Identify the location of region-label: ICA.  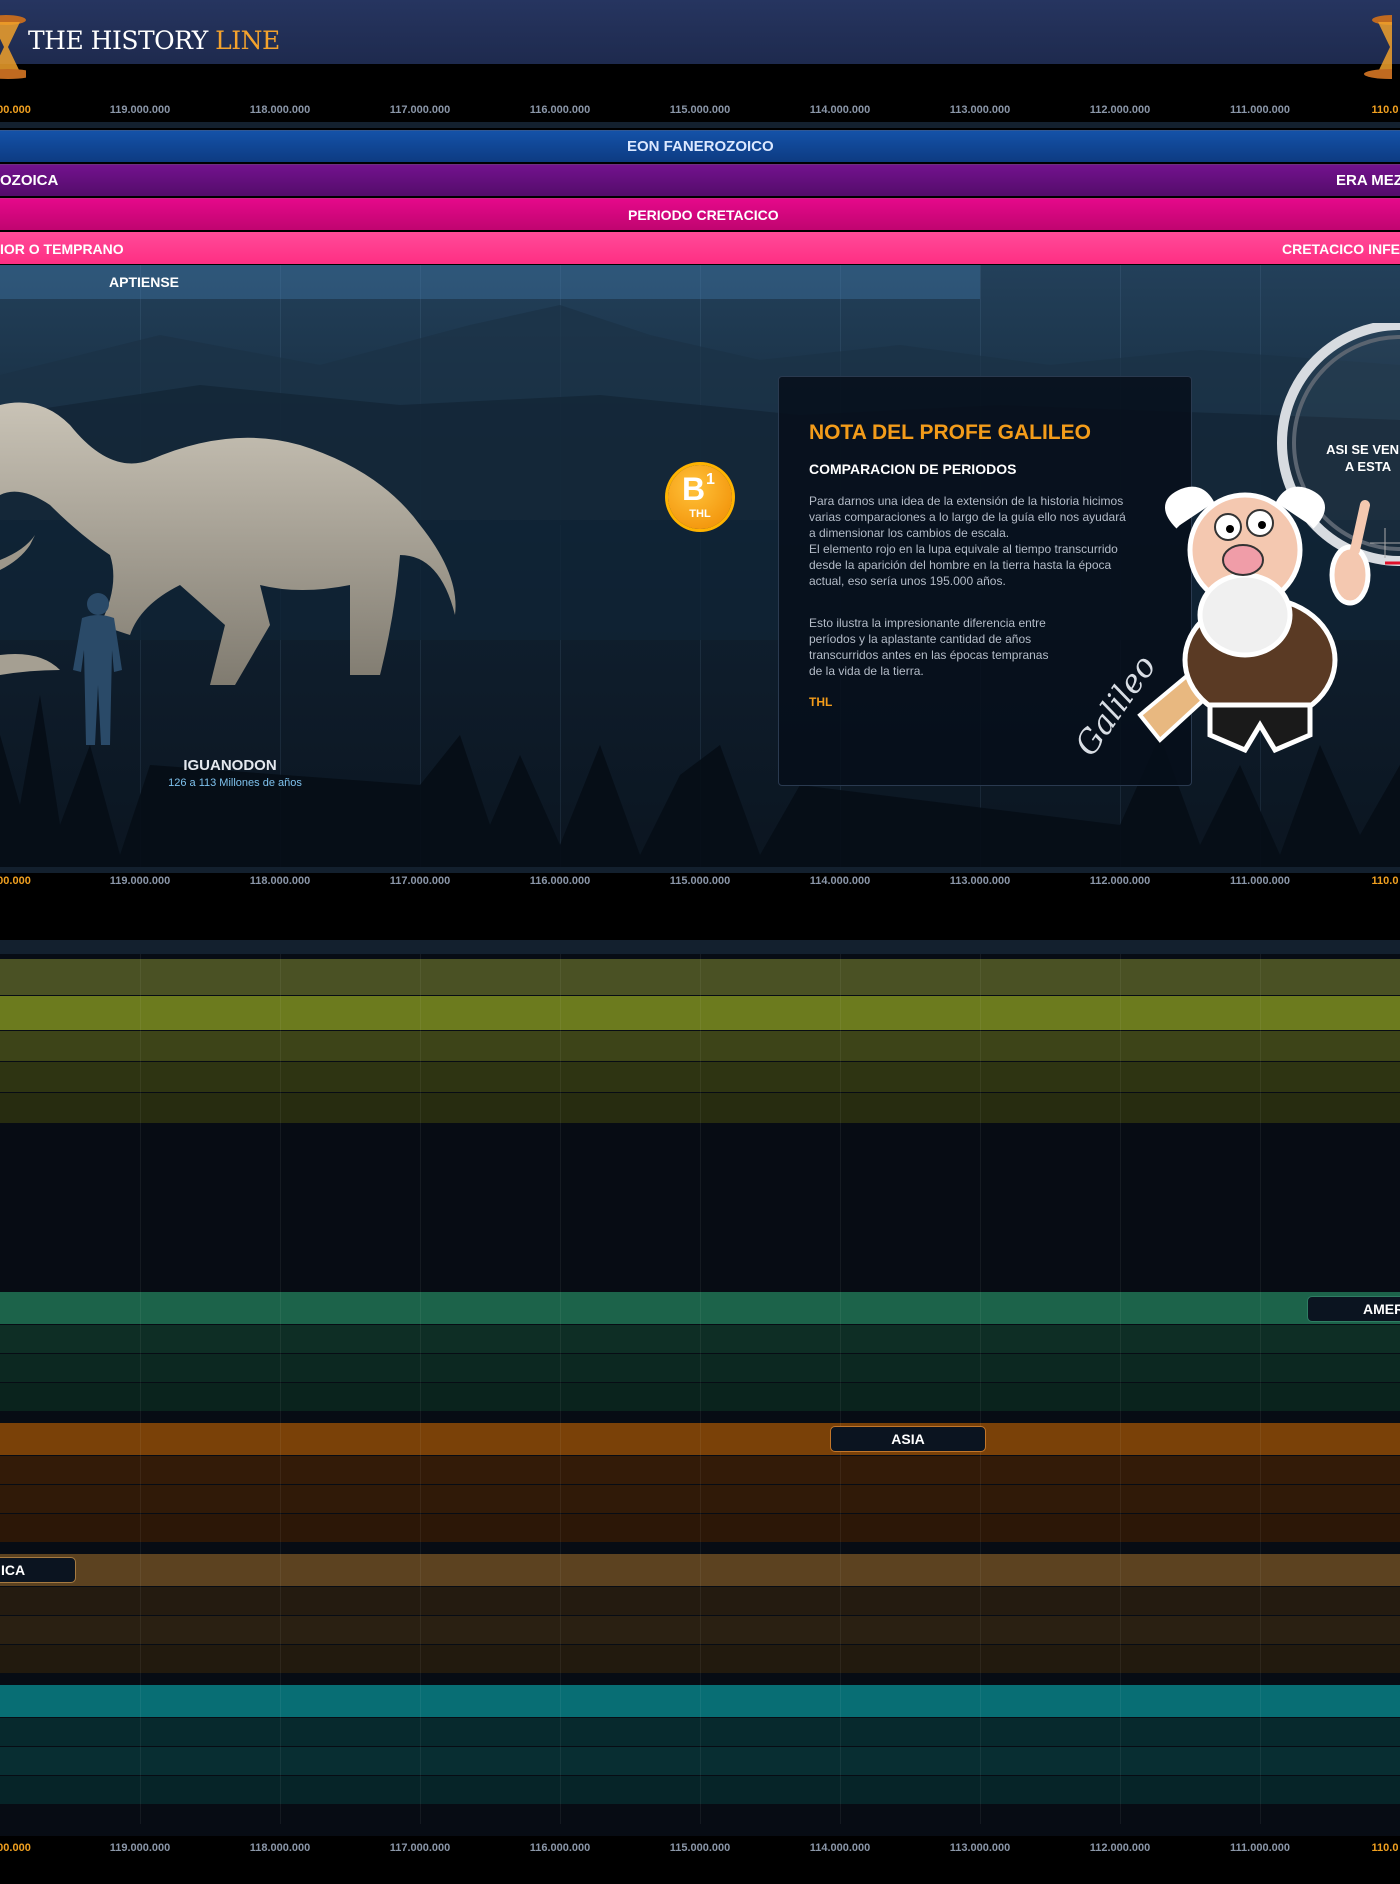
(13, 1570).